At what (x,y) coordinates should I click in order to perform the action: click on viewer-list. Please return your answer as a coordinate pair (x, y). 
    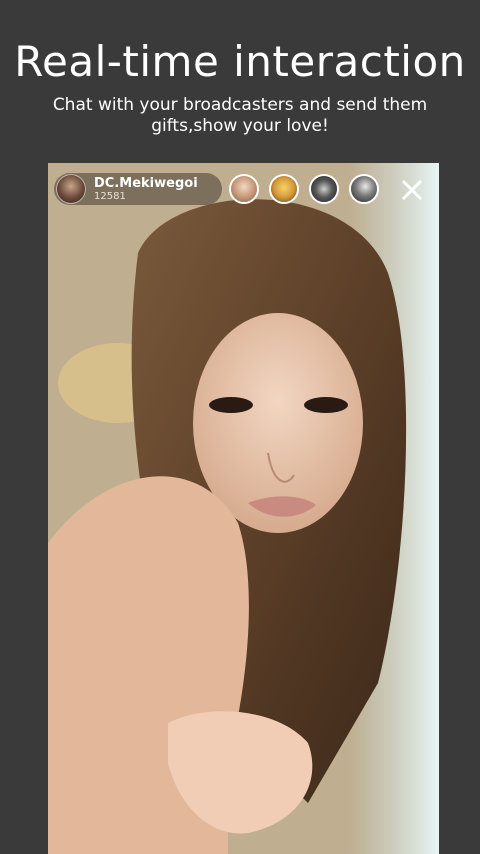
    Looking at the image, I should click on (304, 189).